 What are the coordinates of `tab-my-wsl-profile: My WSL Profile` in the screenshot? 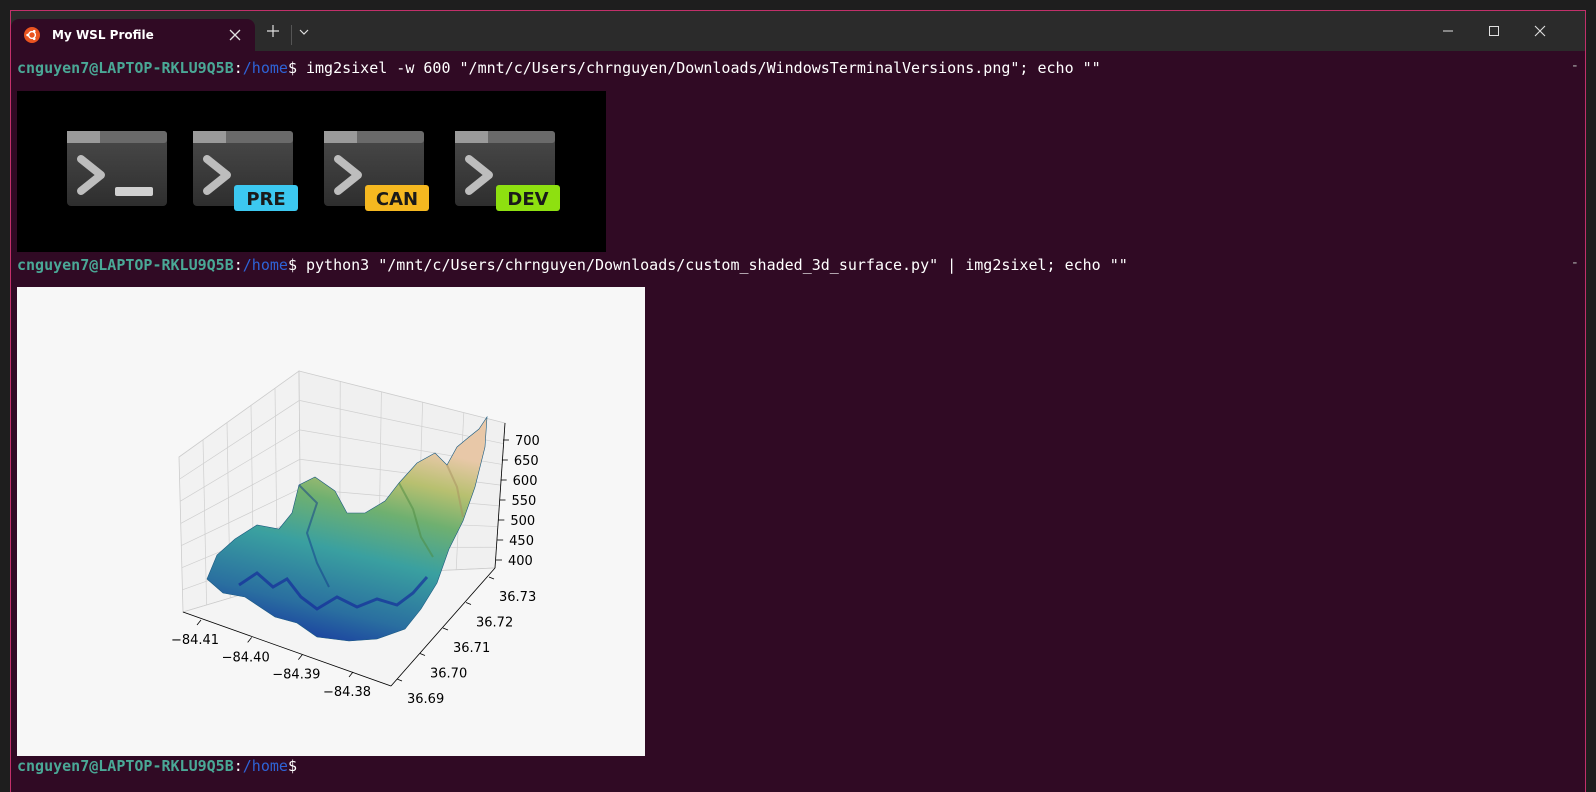 It's located at (133, 35).